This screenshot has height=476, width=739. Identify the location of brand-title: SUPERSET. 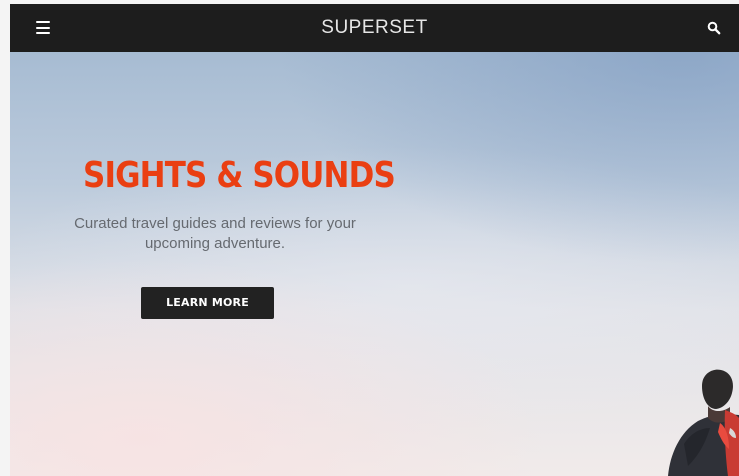
(374, 28).